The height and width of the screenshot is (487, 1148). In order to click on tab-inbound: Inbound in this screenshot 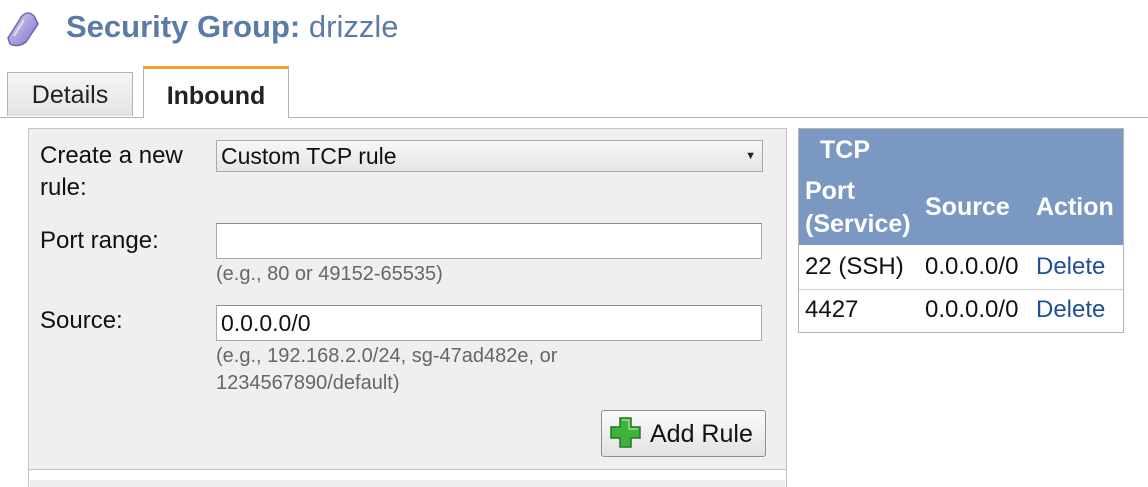, I will do `click(216, 92)`.